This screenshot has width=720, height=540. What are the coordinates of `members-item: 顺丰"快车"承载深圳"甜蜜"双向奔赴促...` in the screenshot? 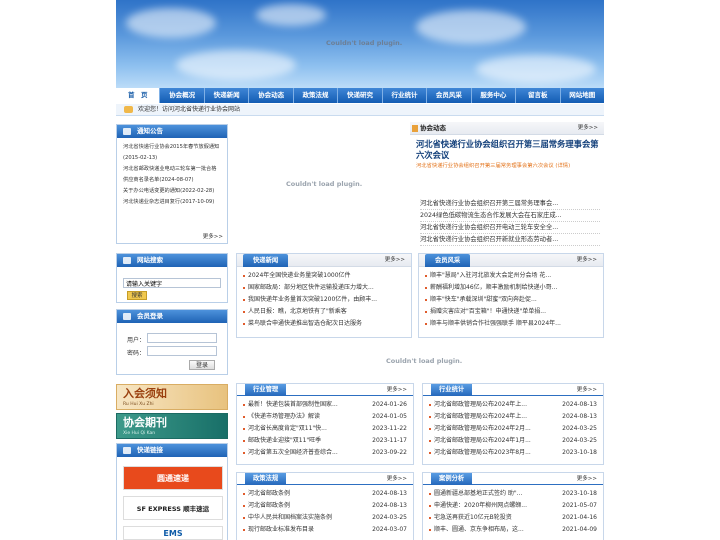 It's located at (511, 300).